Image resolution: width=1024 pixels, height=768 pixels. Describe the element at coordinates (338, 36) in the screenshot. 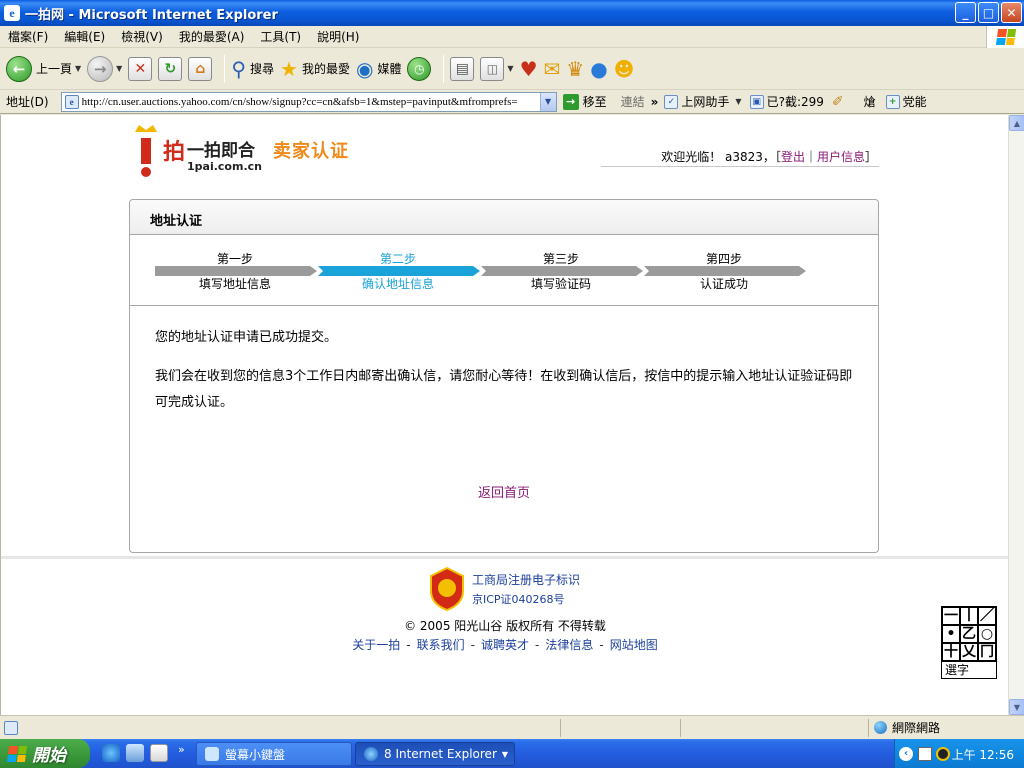

I see `menu-help: 說明(H)` at that location.